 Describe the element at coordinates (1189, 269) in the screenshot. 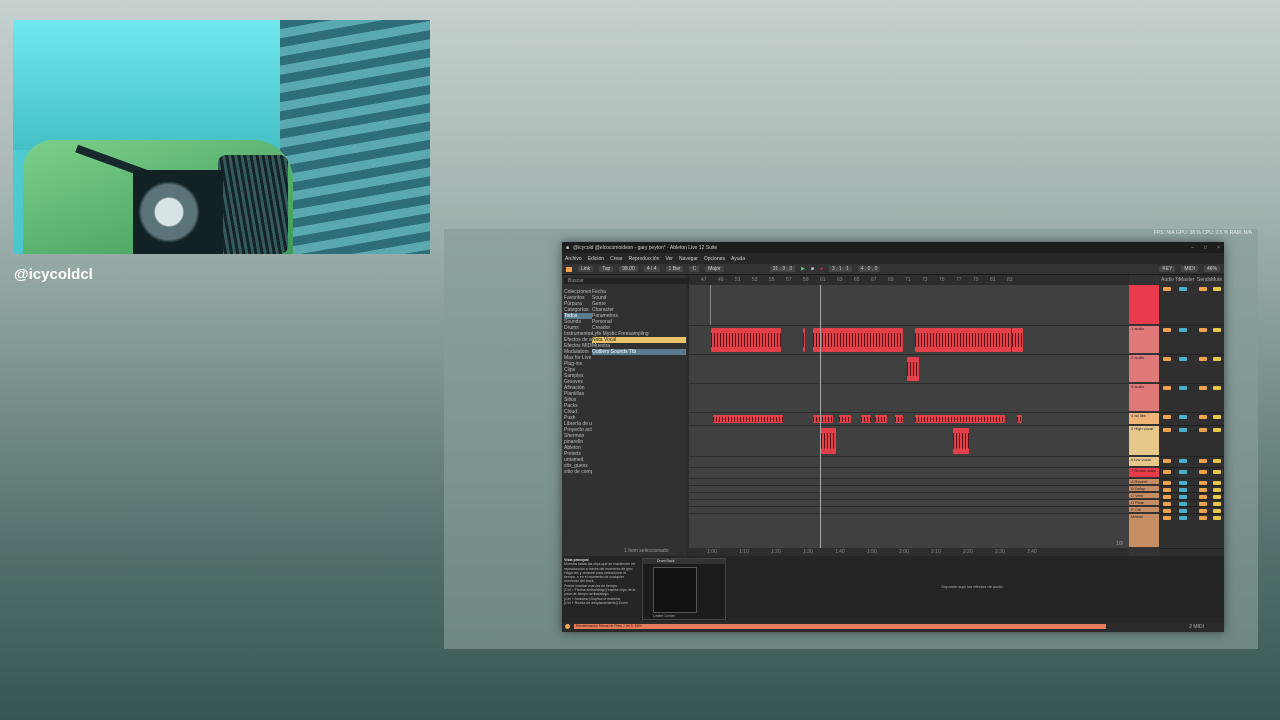

I see `midi-map-button: MIDI` at that location.